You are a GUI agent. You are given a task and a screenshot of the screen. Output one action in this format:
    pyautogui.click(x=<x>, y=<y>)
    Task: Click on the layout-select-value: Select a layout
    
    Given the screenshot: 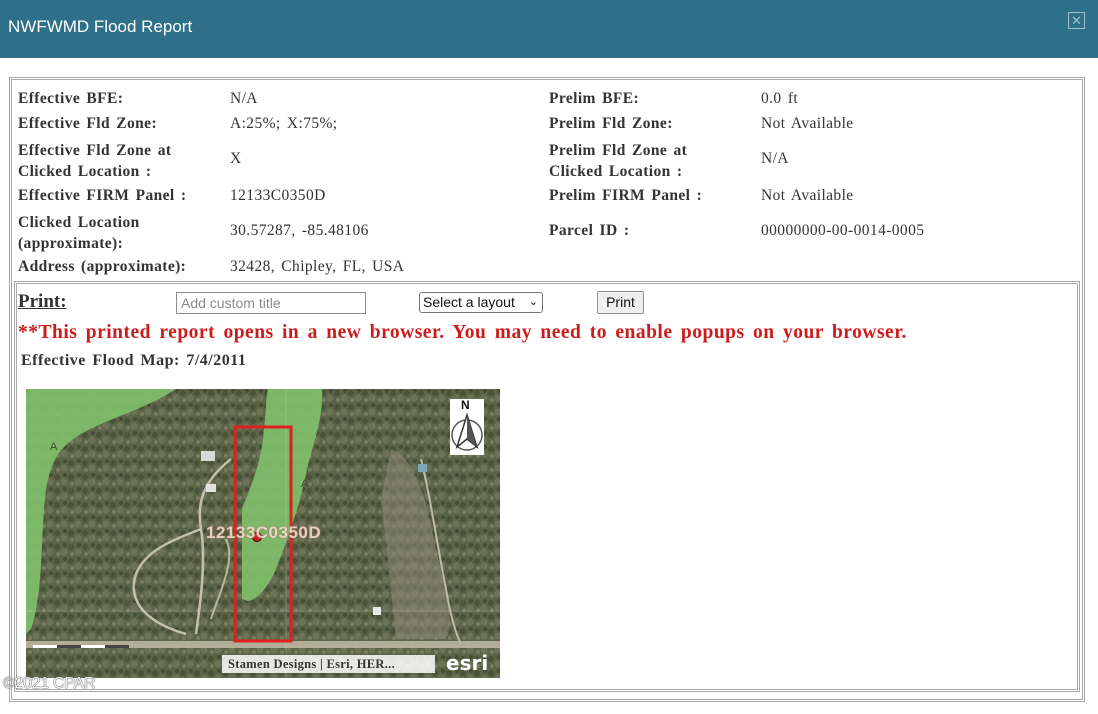 What is the action you would take?
    pyautogui.click(x=469, y=302)
    